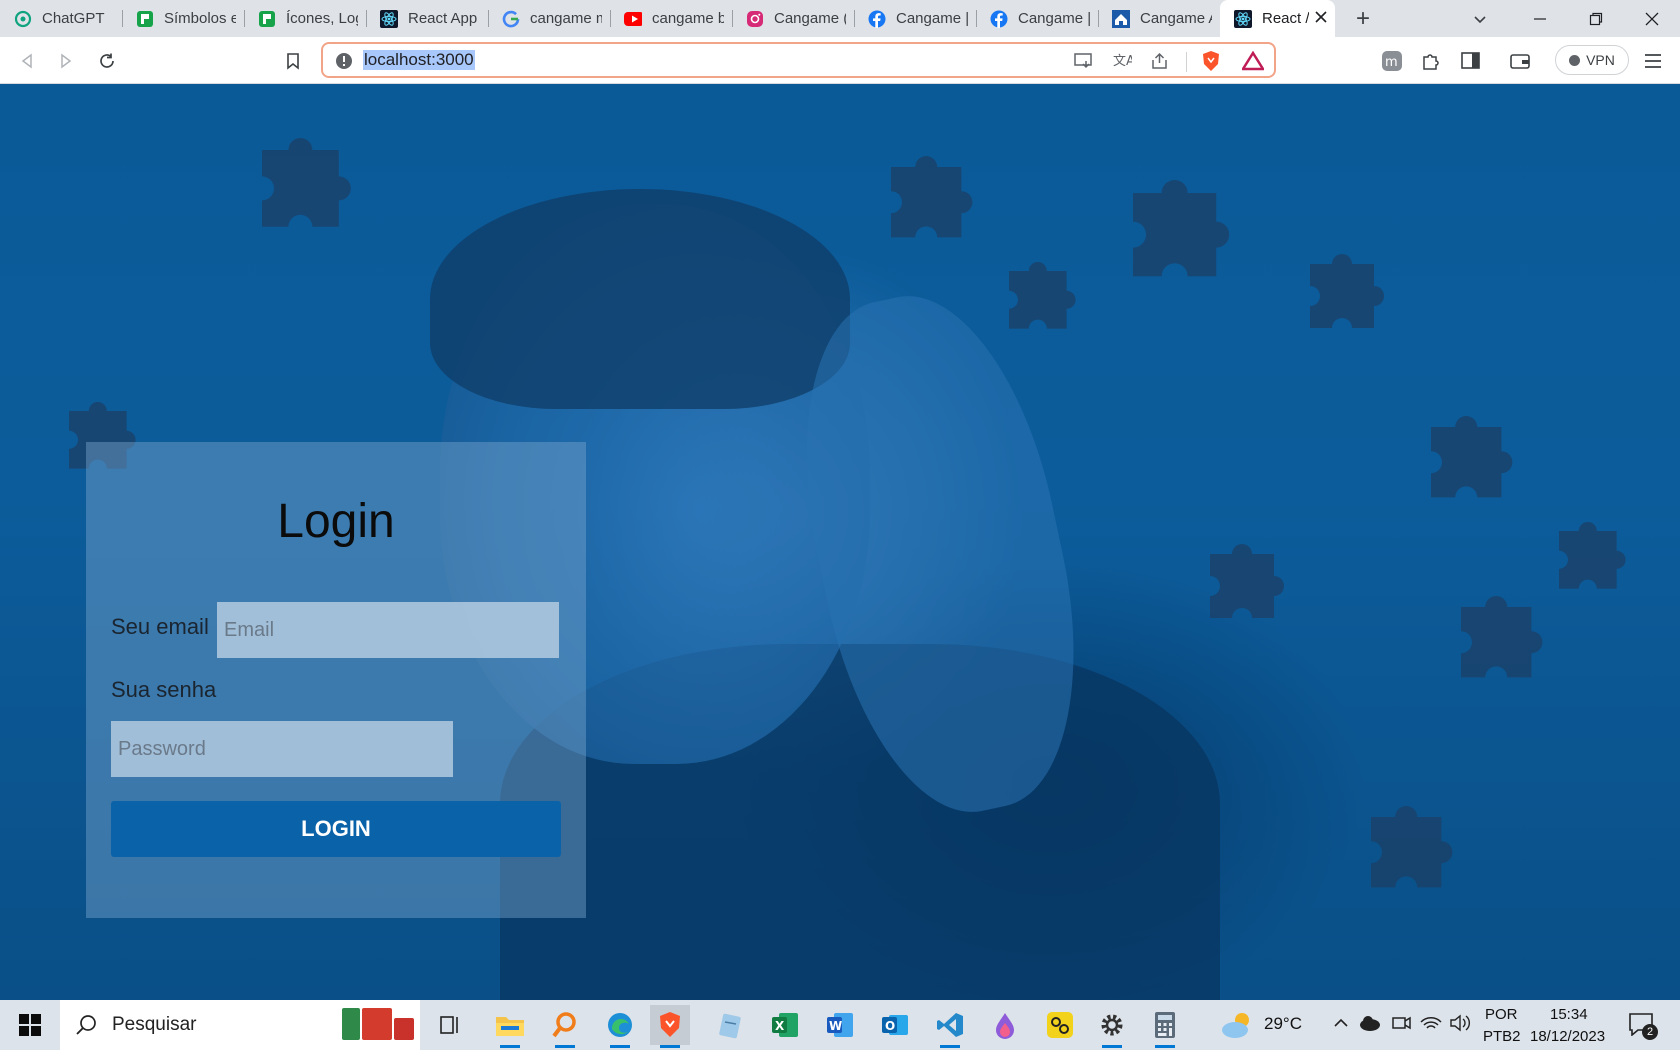  I want to click on wifi-icon, so click(1431, 1025).